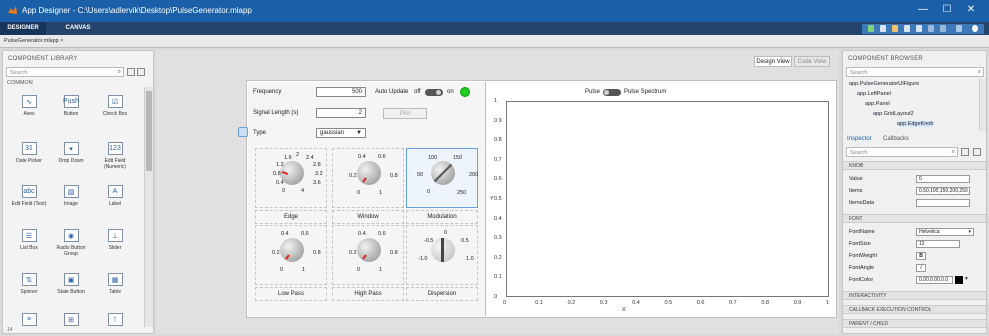 Image resolution: width=989 pixels, height=336 pixels. What do you see at coordinates (921, 256) in the screenshot?
I see `bold-toggle: B` at bounding box center [921, 256].